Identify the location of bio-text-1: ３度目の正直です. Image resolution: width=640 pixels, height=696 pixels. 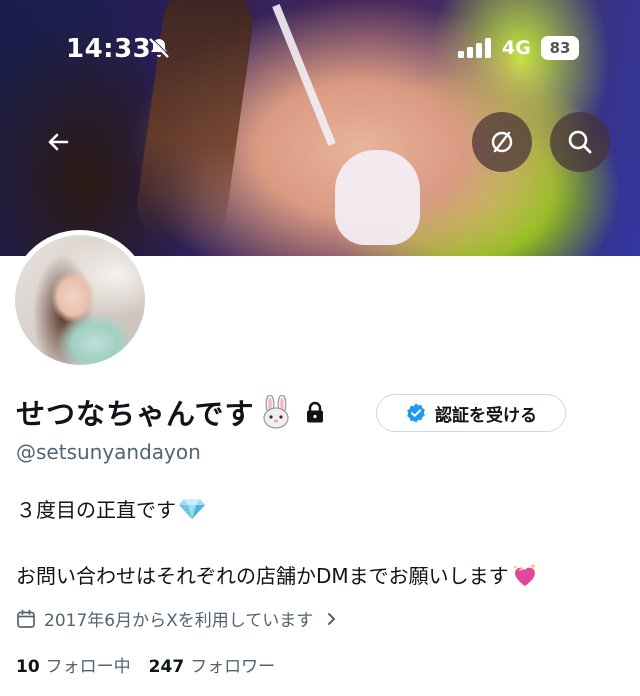
(96, 510).